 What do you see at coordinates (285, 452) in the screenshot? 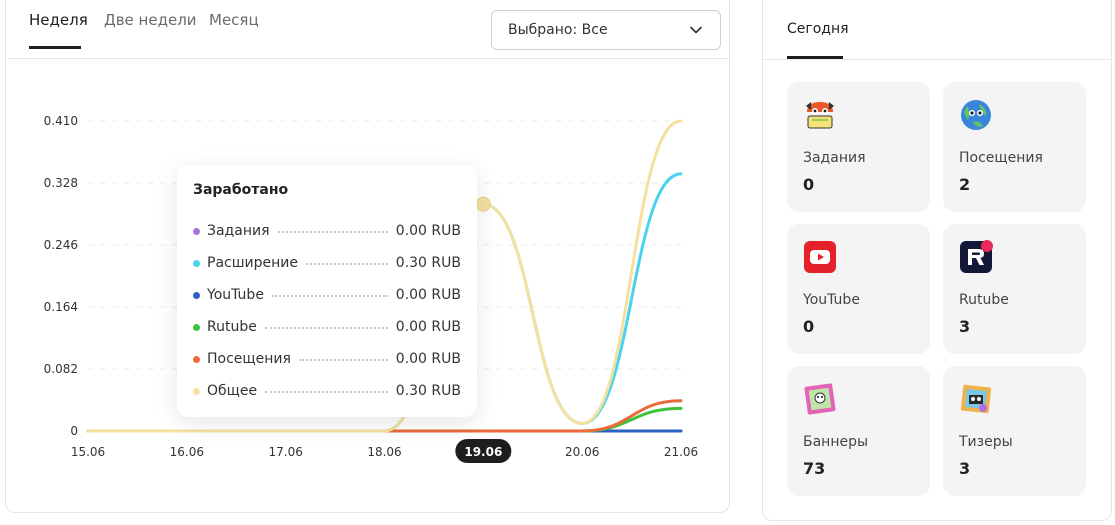
I see `x-tick-label: 17.06` at bounding box center [285, 452].